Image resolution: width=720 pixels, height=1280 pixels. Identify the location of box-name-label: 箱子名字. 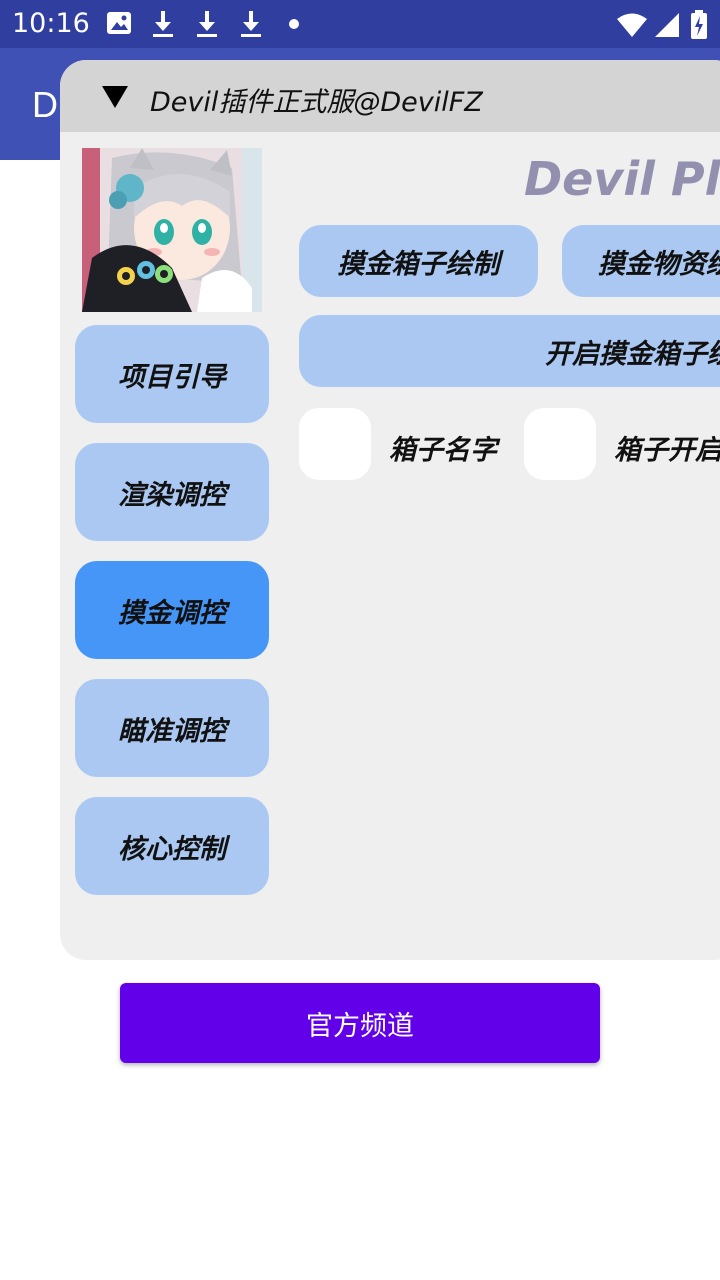
(443, 450).